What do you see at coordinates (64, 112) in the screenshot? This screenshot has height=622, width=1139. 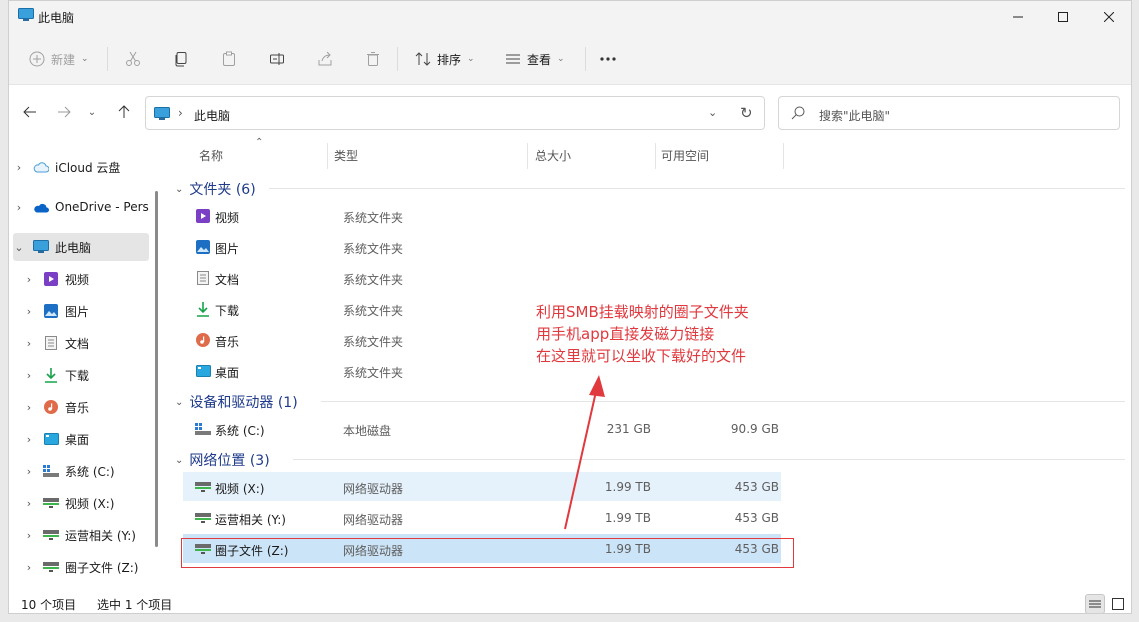 I see `forward-button` at bounding box center [64, 112].